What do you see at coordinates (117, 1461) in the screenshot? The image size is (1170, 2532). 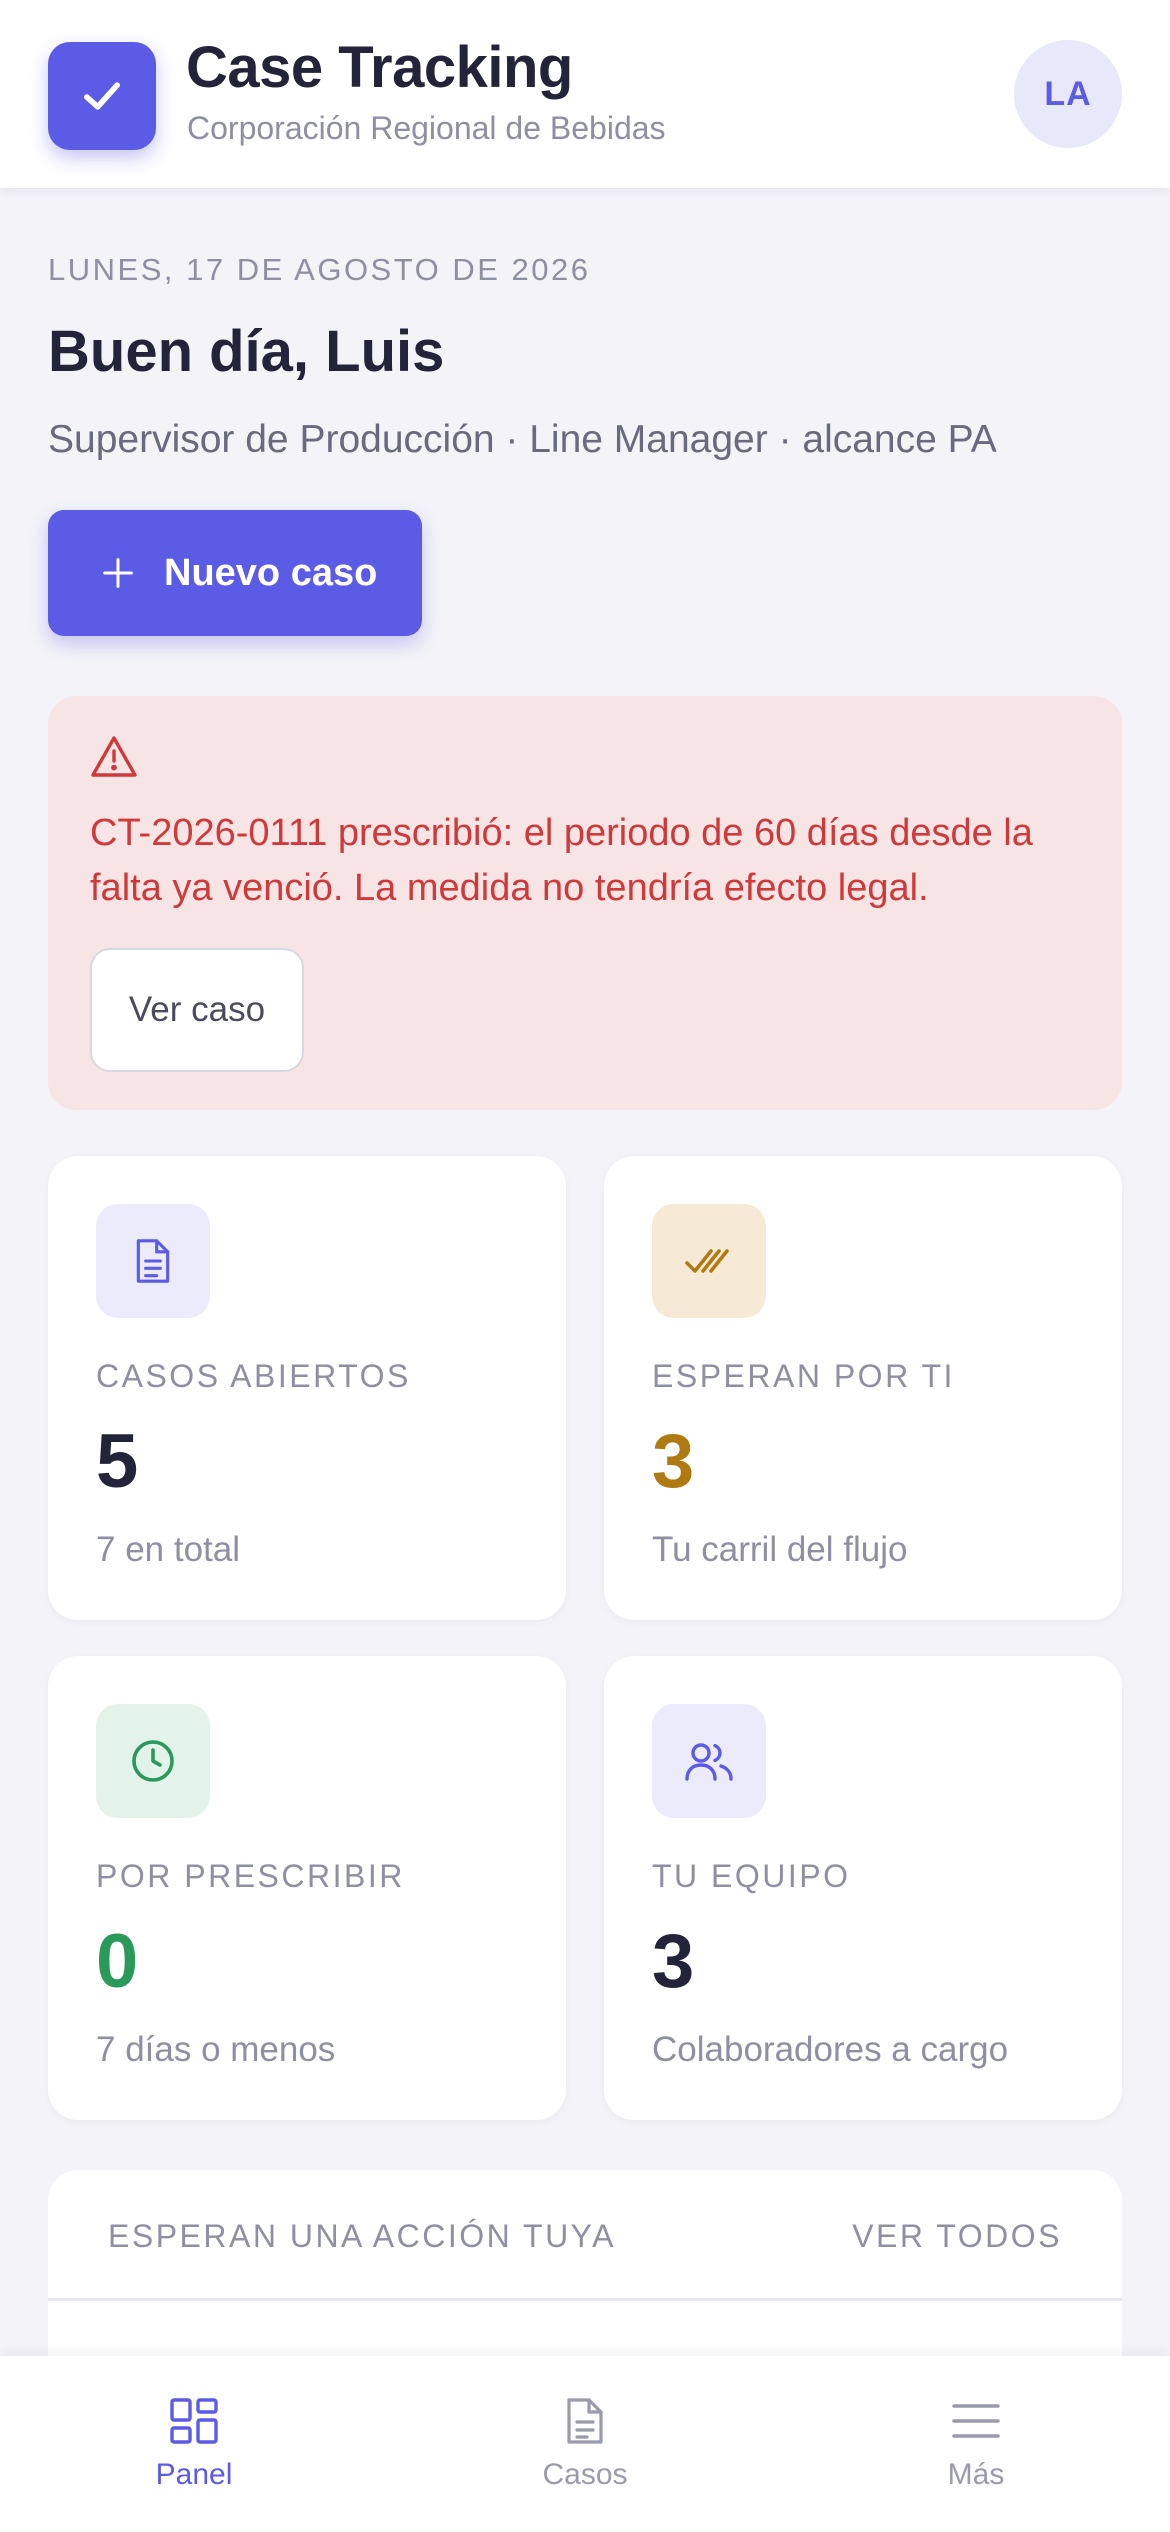 I see `stat-value: 5` at bounding box center [117, 1461].